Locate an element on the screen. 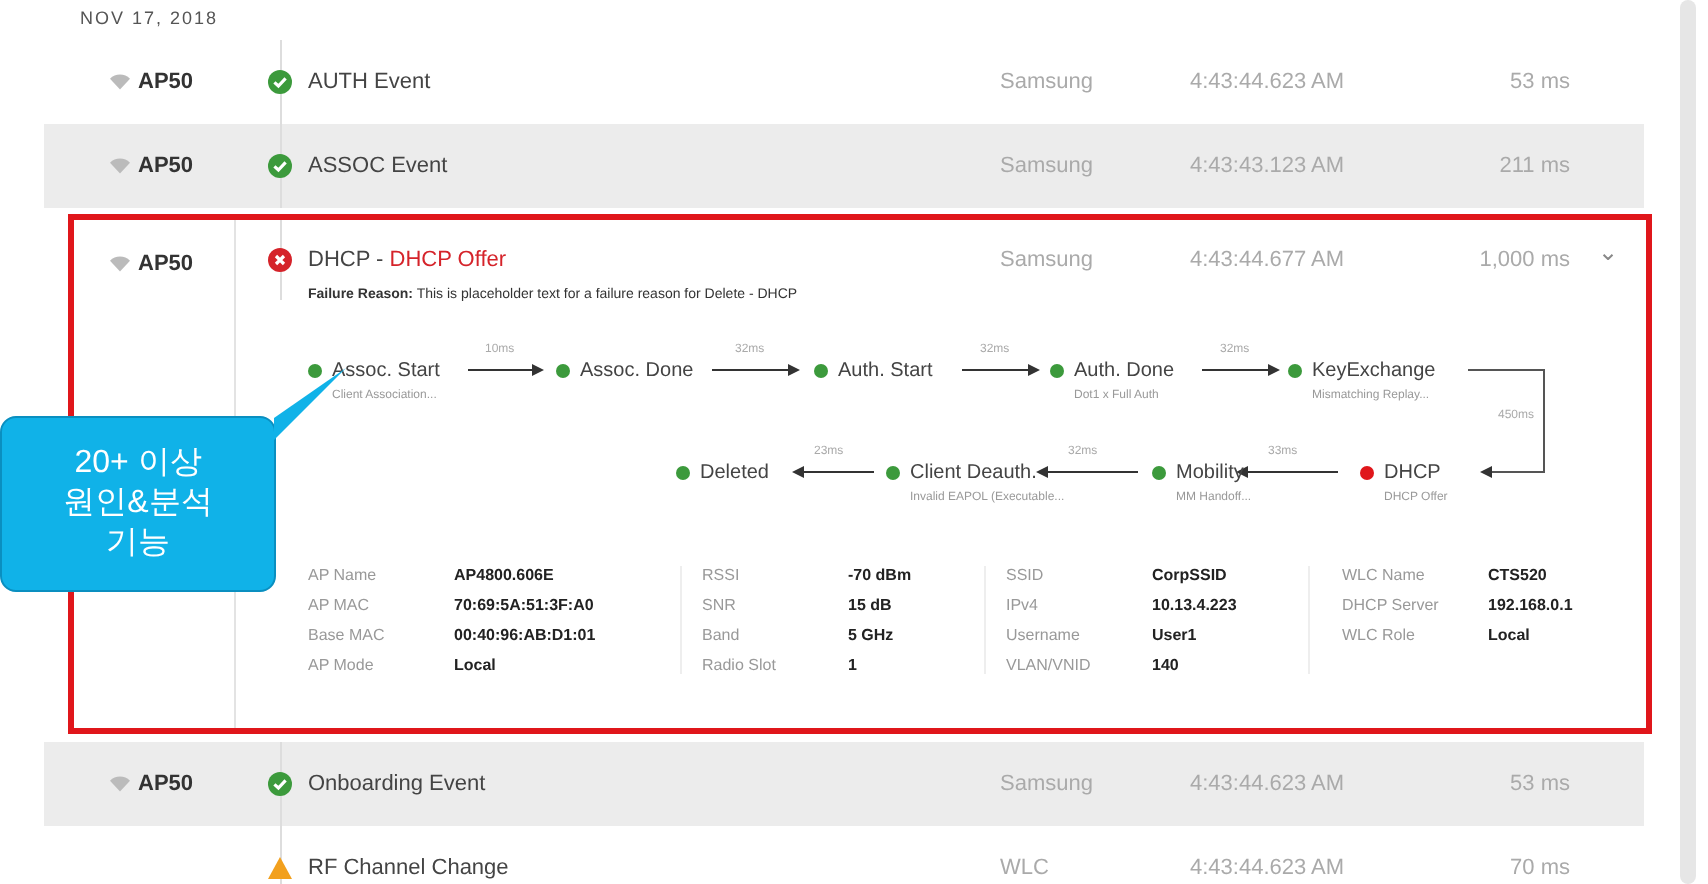 The width and height of the screenshot is (1708, 884). step-name: Deleted is located at coordinates (734, 472).